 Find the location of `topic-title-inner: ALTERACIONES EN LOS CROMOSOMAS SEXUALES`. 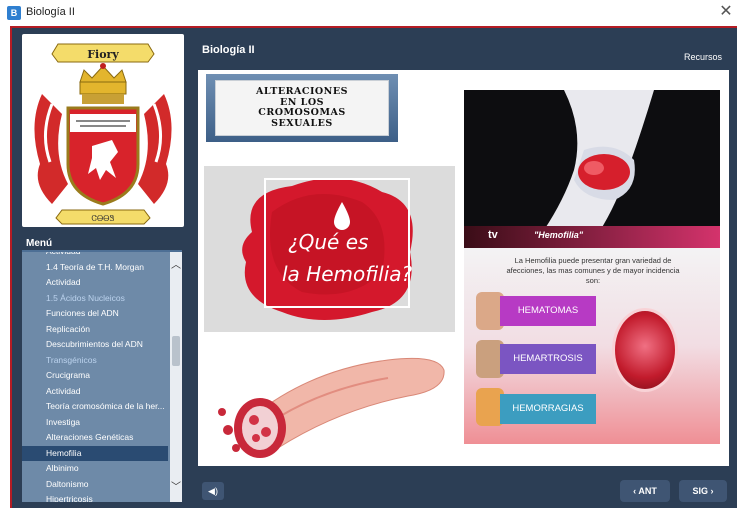

topic-title-inner: ALTERACIONES EN LOS CROMOSOMAS SEXUALES is located at coordinates (302, 108).